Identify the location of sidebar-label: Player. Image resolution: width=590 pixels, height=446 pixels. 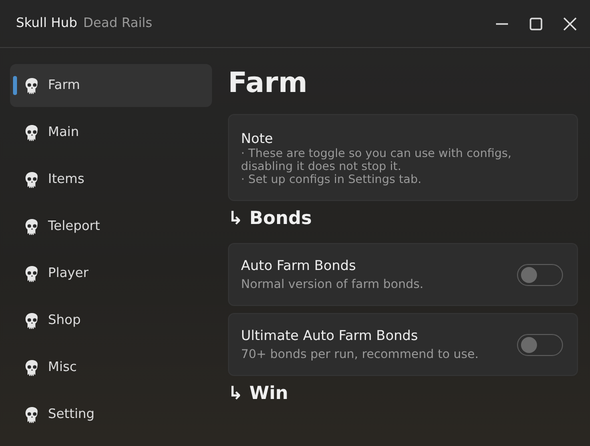
(68, 273).